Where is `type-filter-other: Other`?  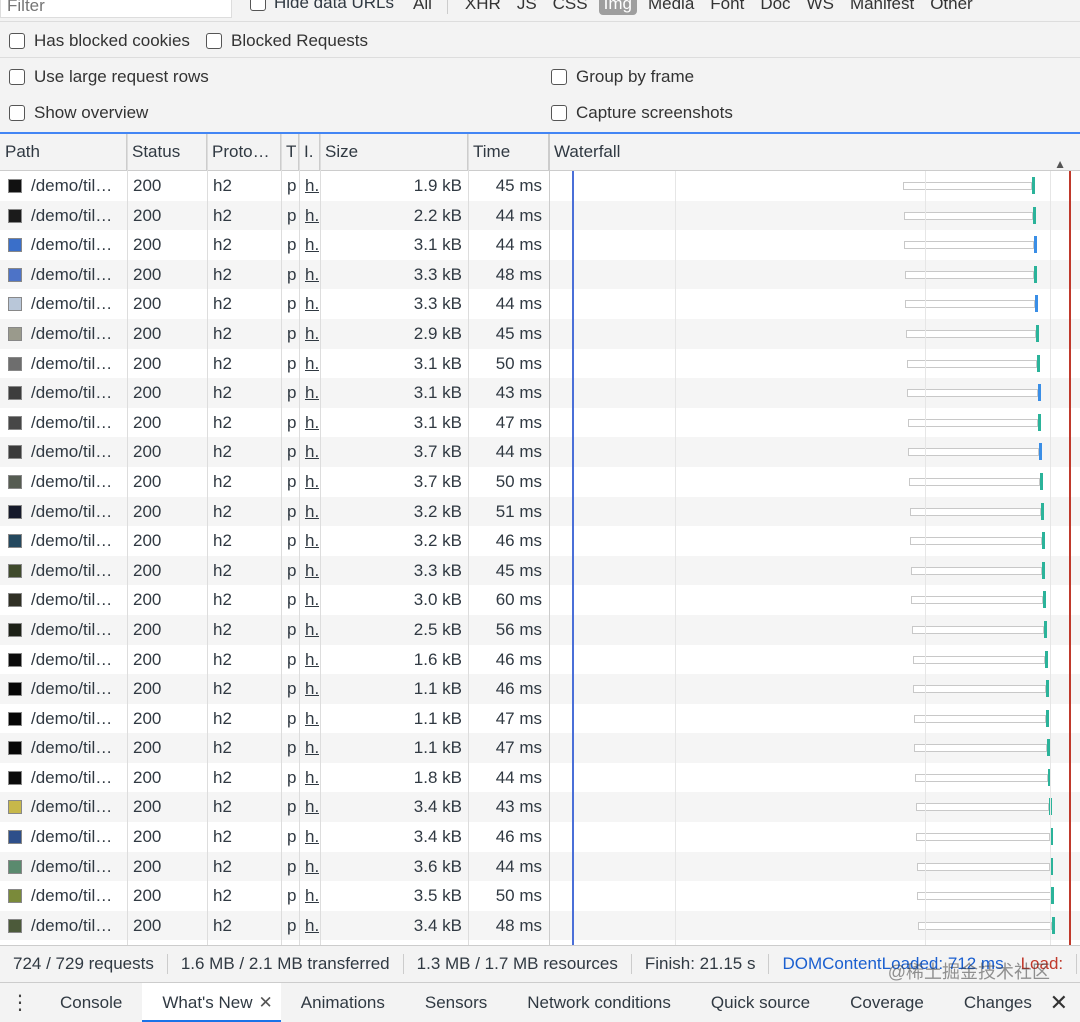 type-filter-other: Other is located at coordinates (951, 7).